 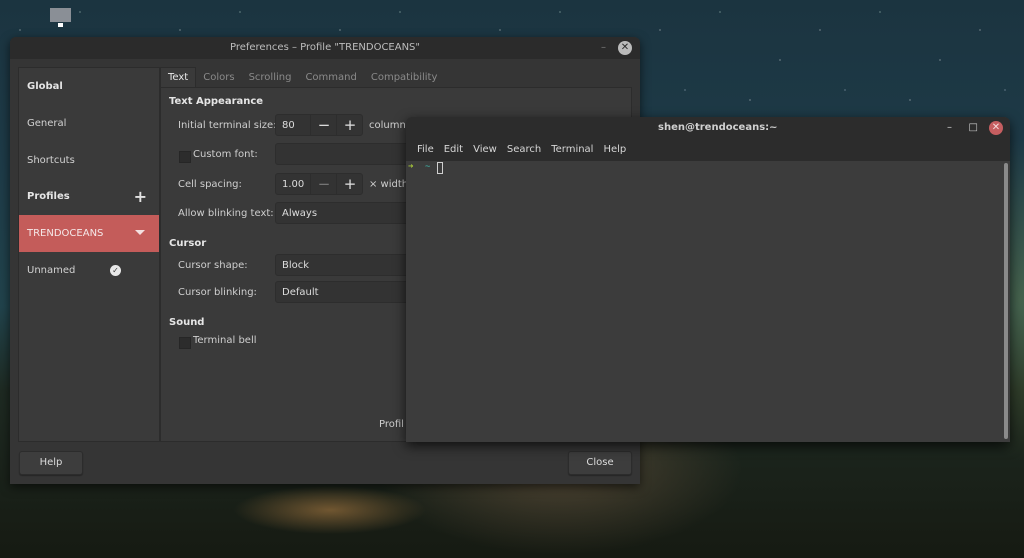 I want to click on tab-compatibility: Compatibility, so click(x=404, y=78).